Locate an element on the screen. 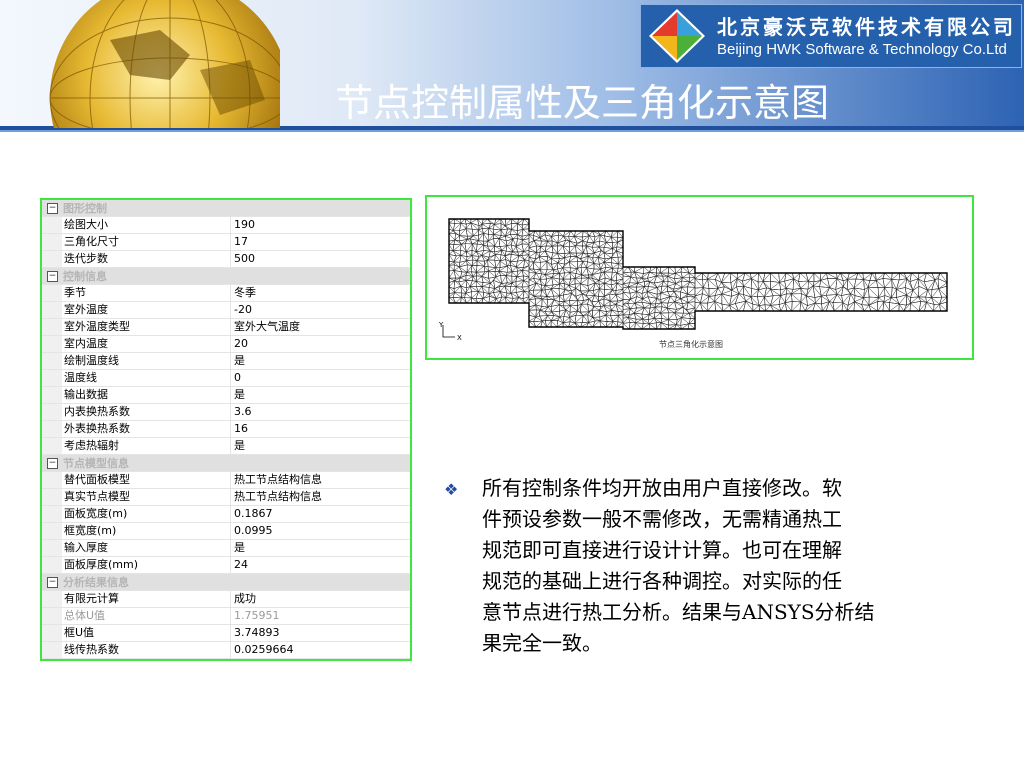  property-row: 季节 冬季 is located at coordinates (226, 293).